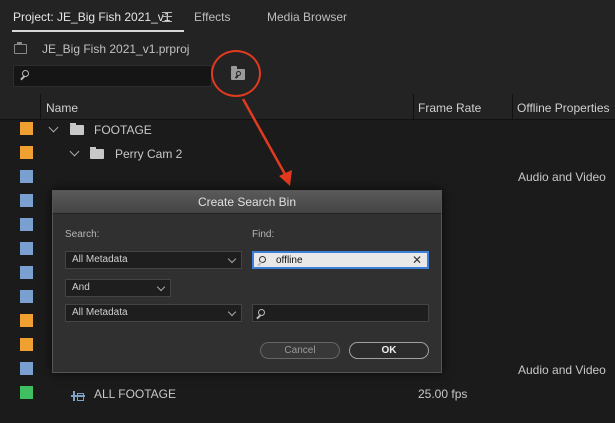 The width and height of the screenshot is (615, 423). What do you see at coordinates (81, 287) in the screenshot?
I see `operator-value: And` at bounding box center [81, 287].